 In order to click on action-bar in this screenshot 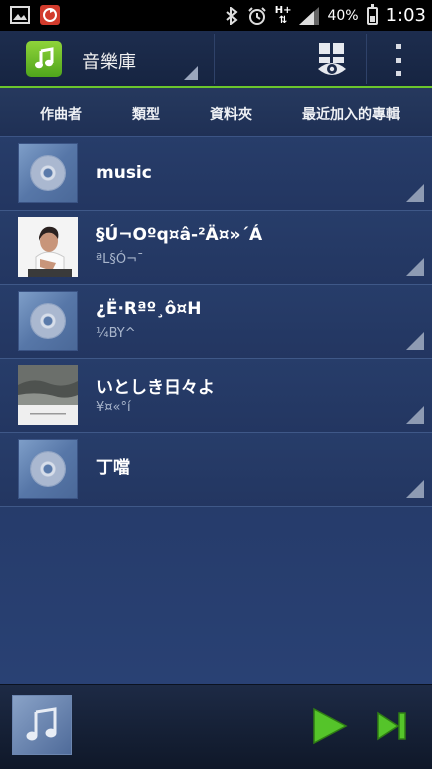, I will do `click(216, 59)`.